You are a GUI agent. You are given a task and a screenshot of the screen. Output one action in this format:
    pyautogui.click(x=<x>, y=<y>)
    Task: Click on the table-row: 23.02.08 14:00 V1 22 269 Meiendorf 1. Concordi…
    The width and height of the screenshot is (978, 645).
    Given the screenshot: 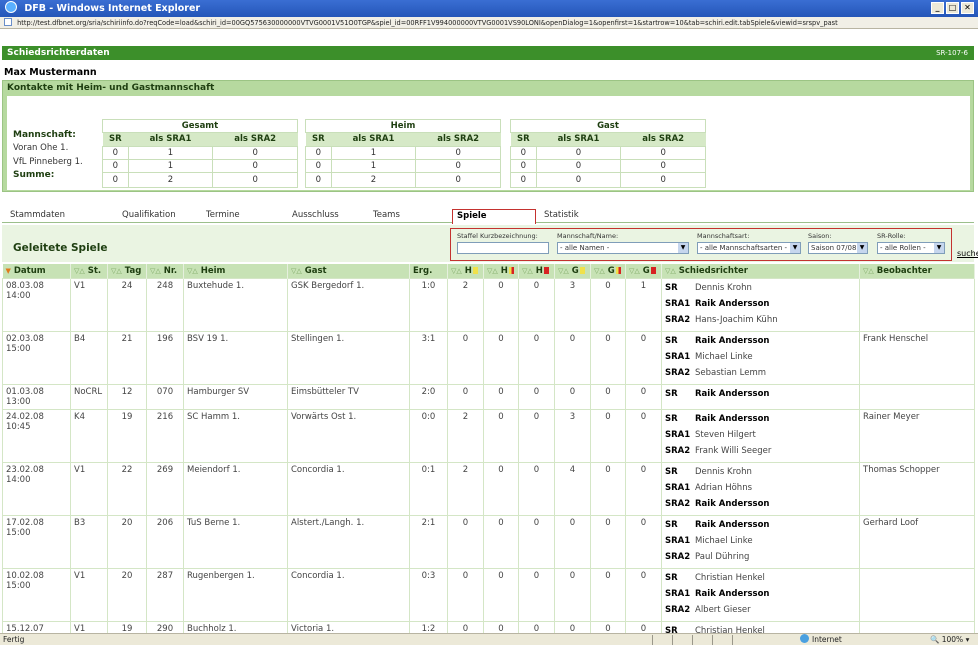 What is the action you would take?
    pyautogui.click(x=488, y=488)
    